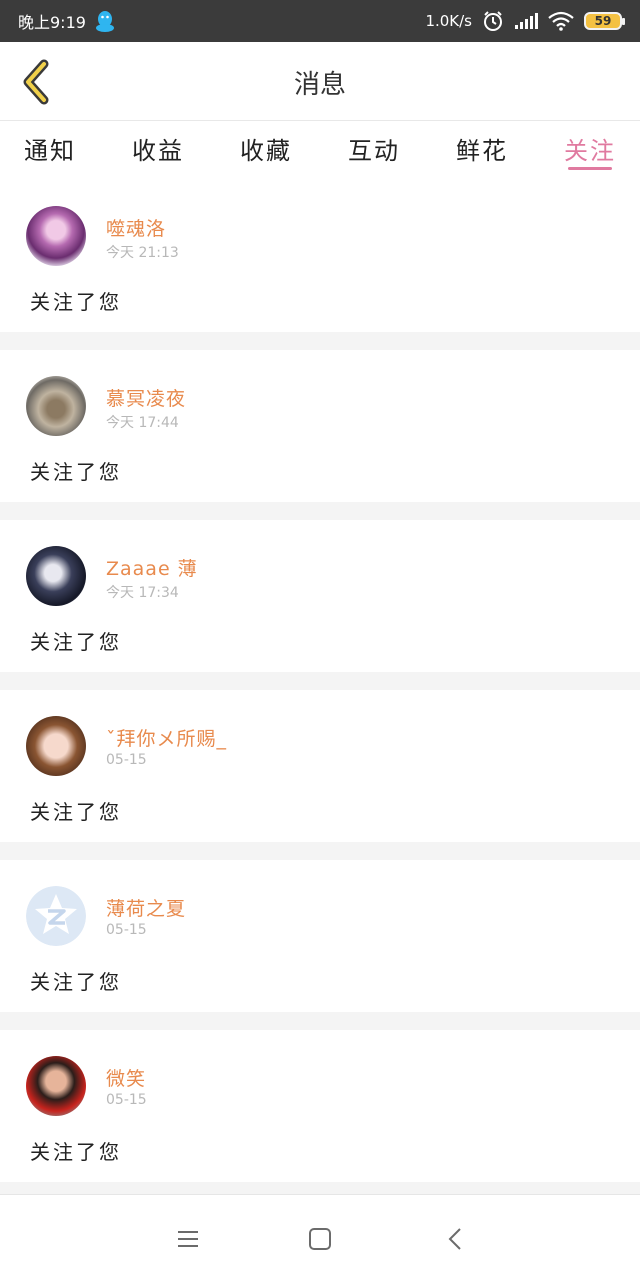 Image resolution: width=640 pixels, height=1281 pixels. Describe the element at coordinates (158, 150) in the screenshot. I see `tab-earnings: 收益` at that location.